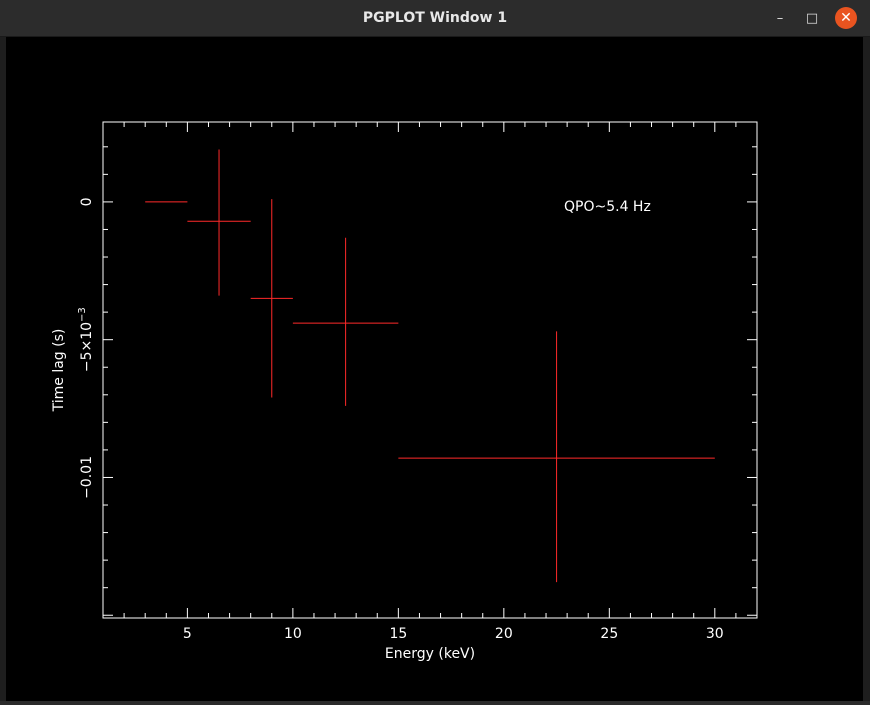  Describe the element at coordinates (609, 634) in the screenshot. I see `x-tick-label: 25` at that location.